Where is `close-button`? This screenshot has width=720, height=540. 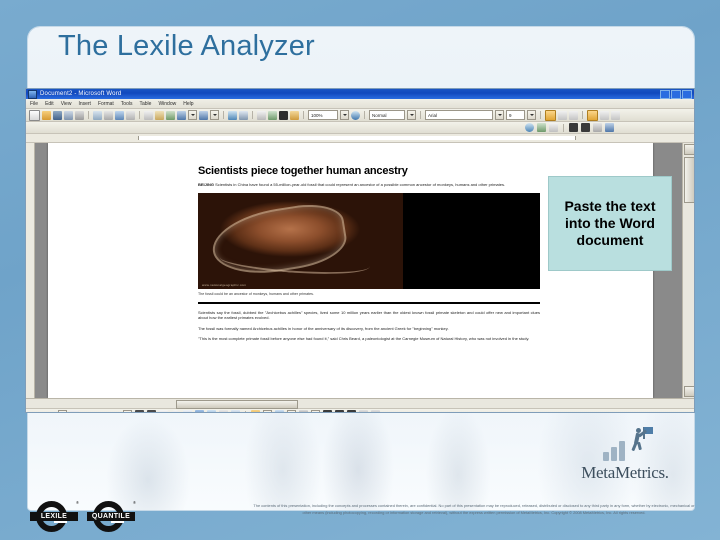
close-button is located at coordinates (687, 94).